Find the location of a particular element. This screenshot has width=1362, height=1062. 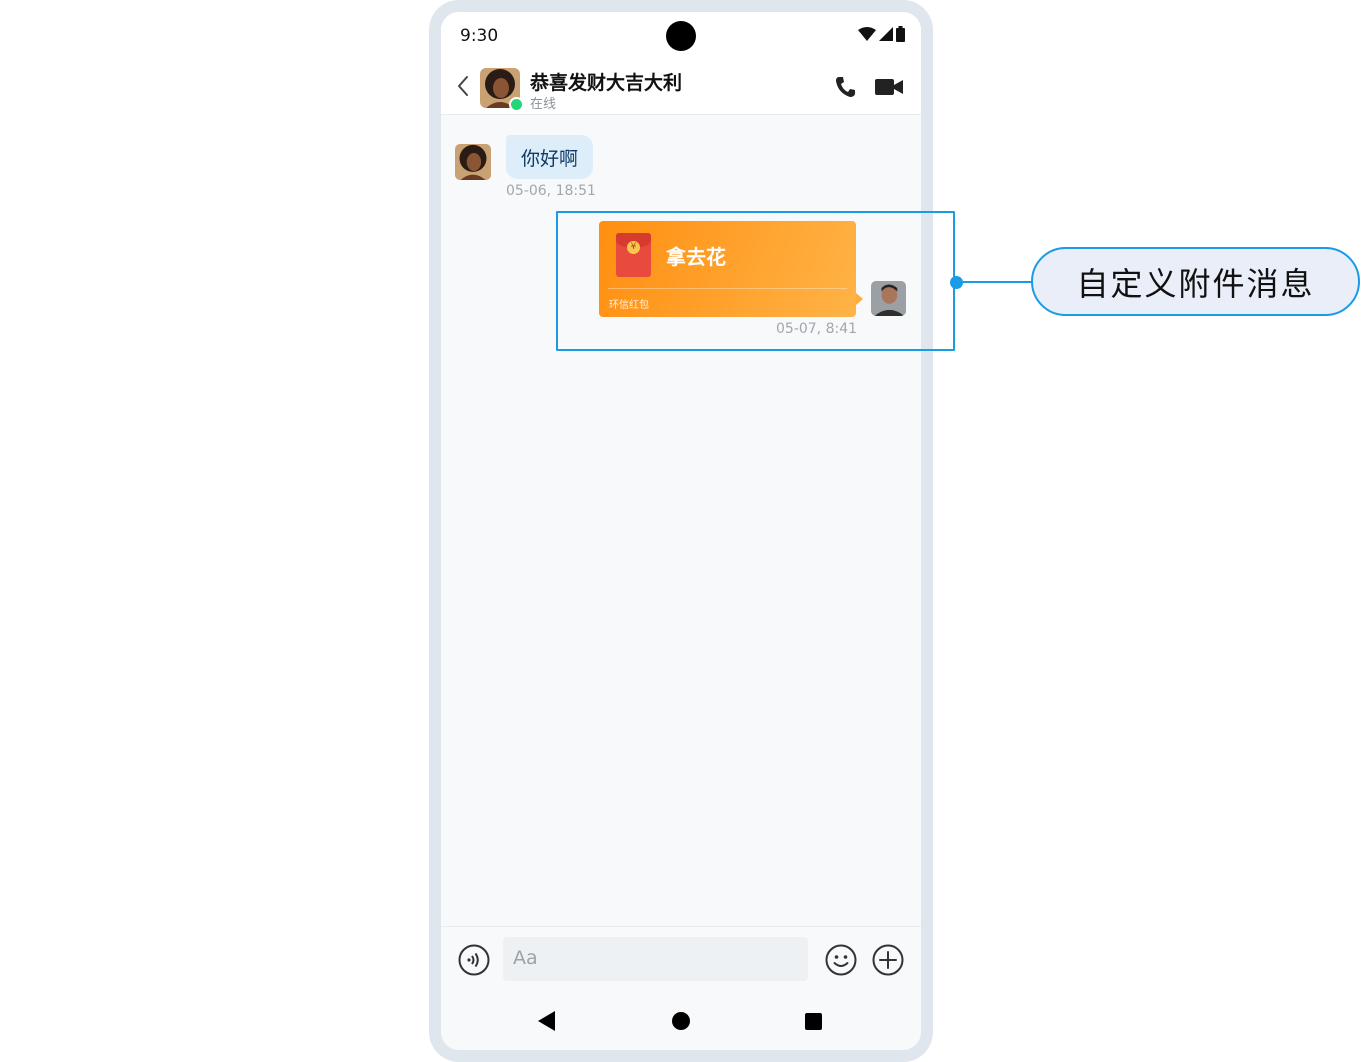

message-timestamp: 05-06, 18:51 is located at coordinates (551, 191).